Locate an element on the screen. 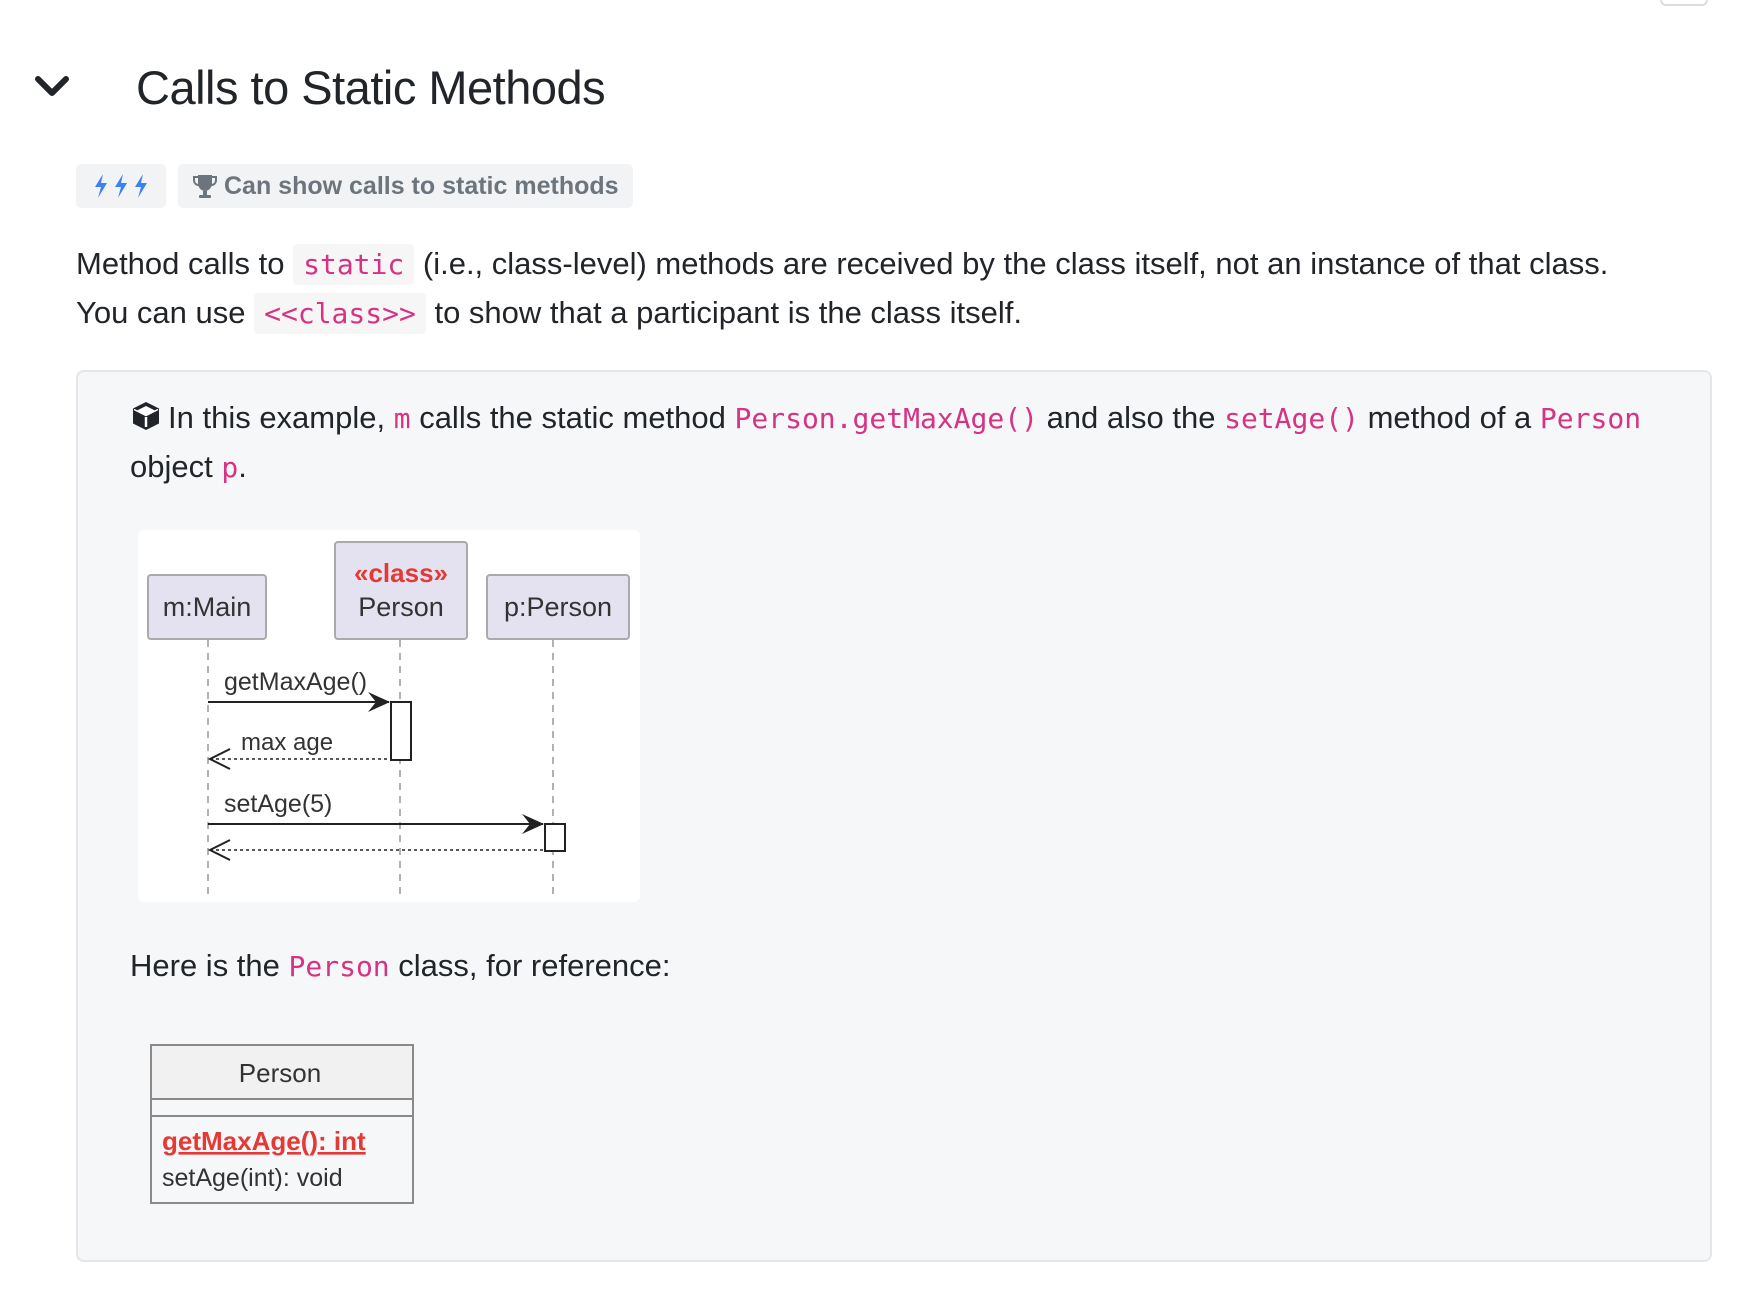 The height and width of the screenshot is (1292, 1758). example-text: calls the static method is located at coordinates (572, 417).